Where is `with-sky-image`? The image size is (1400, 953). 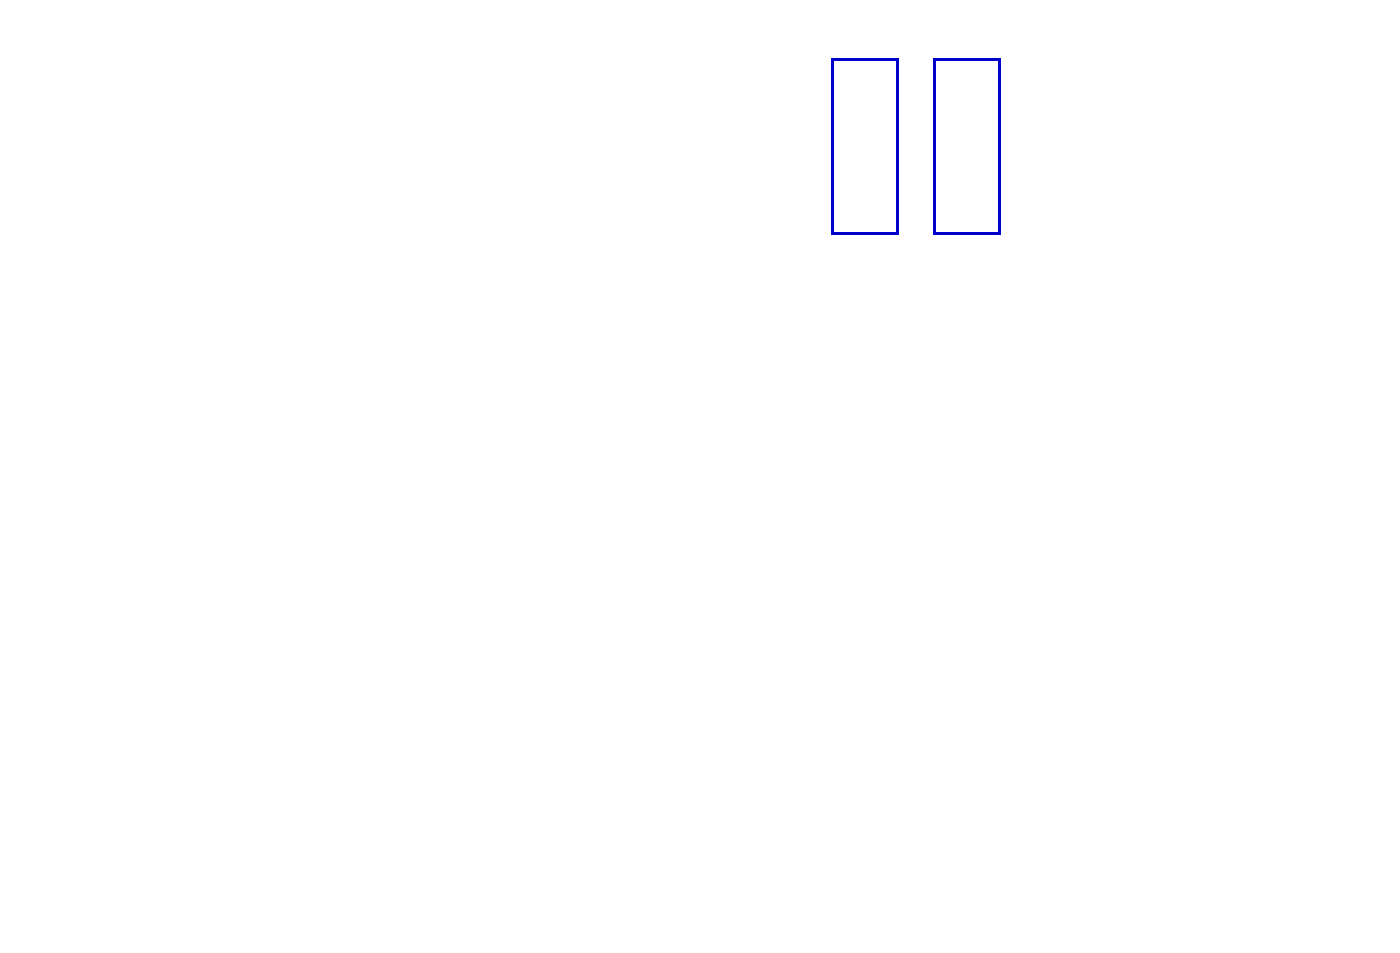
with-sky-image is located at coordinates (865, 146).